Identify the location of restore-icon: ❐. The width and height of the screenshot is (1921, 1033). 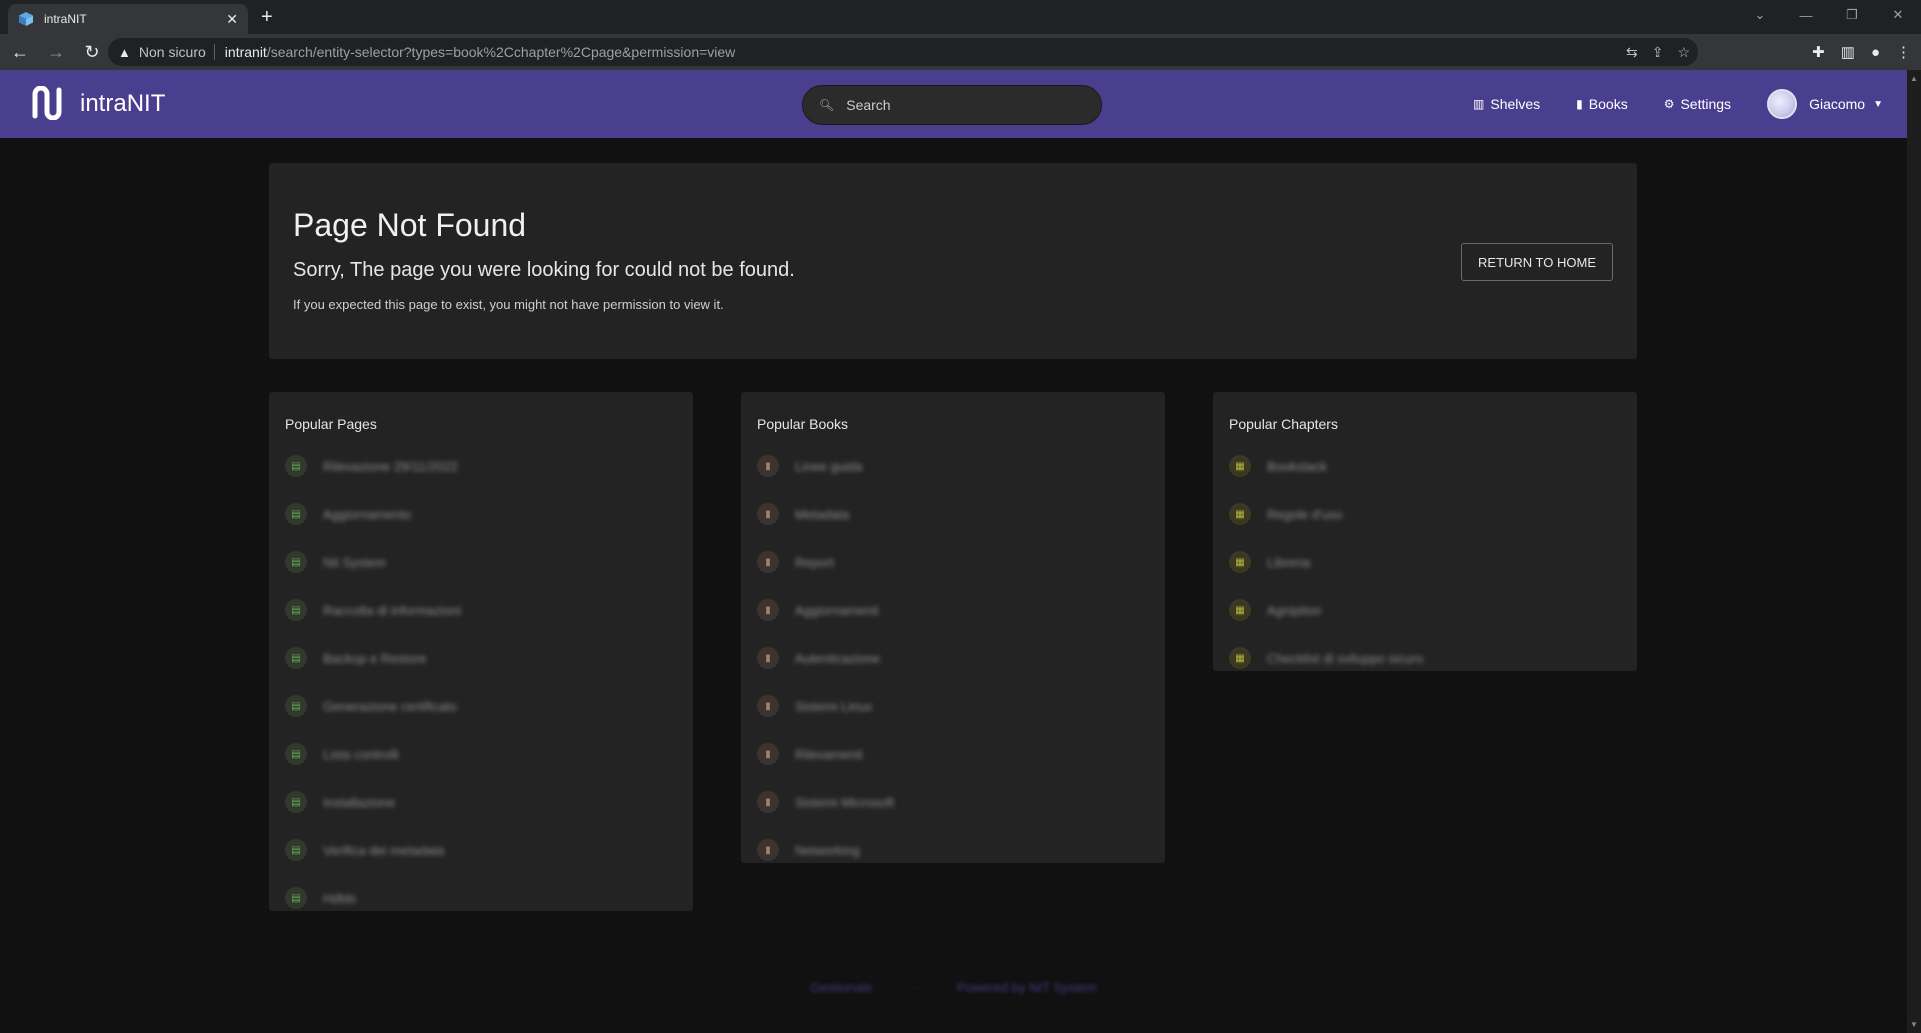
(1852, 15).